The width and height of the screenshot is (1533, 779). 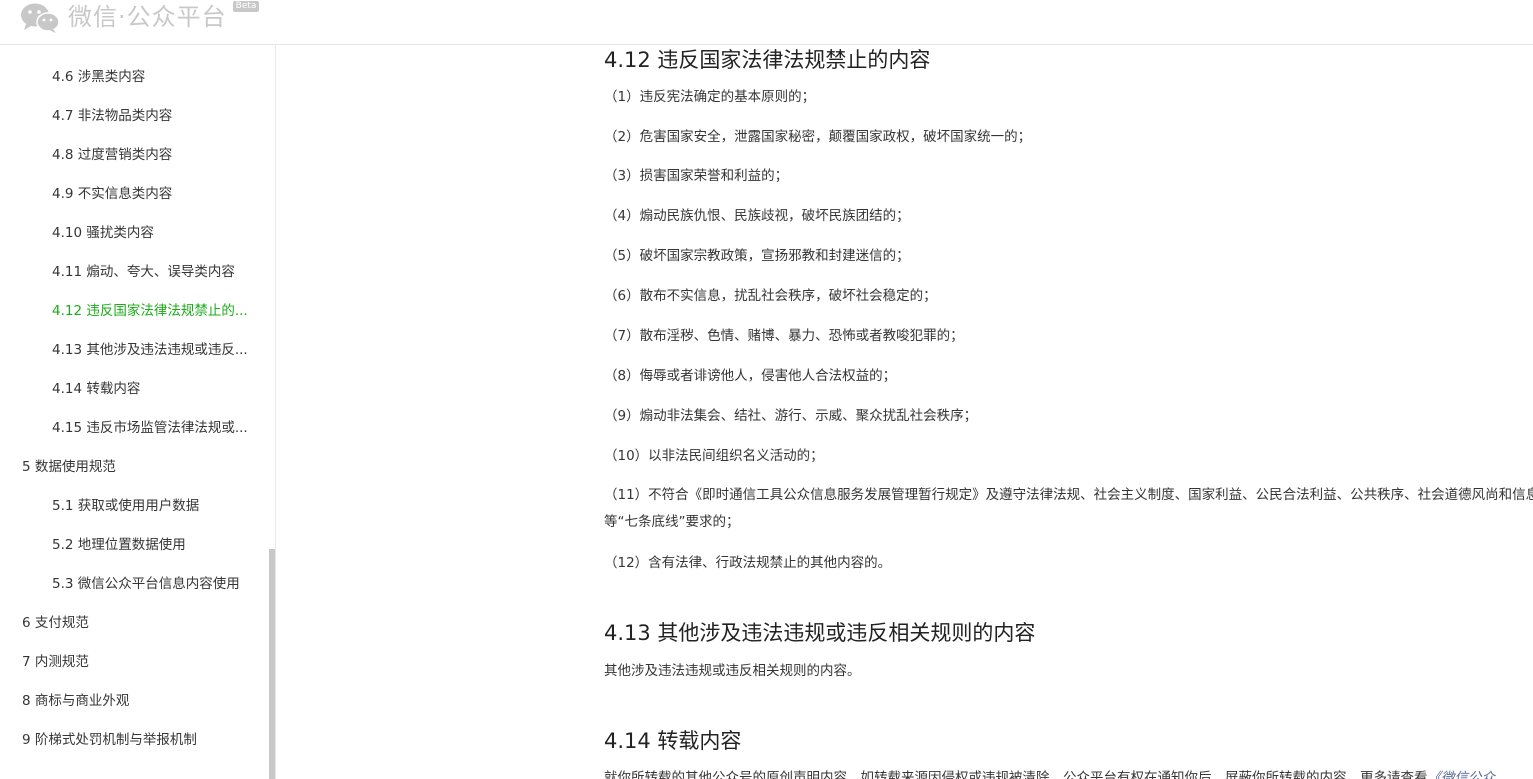 I want to click on beta-badge: Beta, so click(x=246, y=6).